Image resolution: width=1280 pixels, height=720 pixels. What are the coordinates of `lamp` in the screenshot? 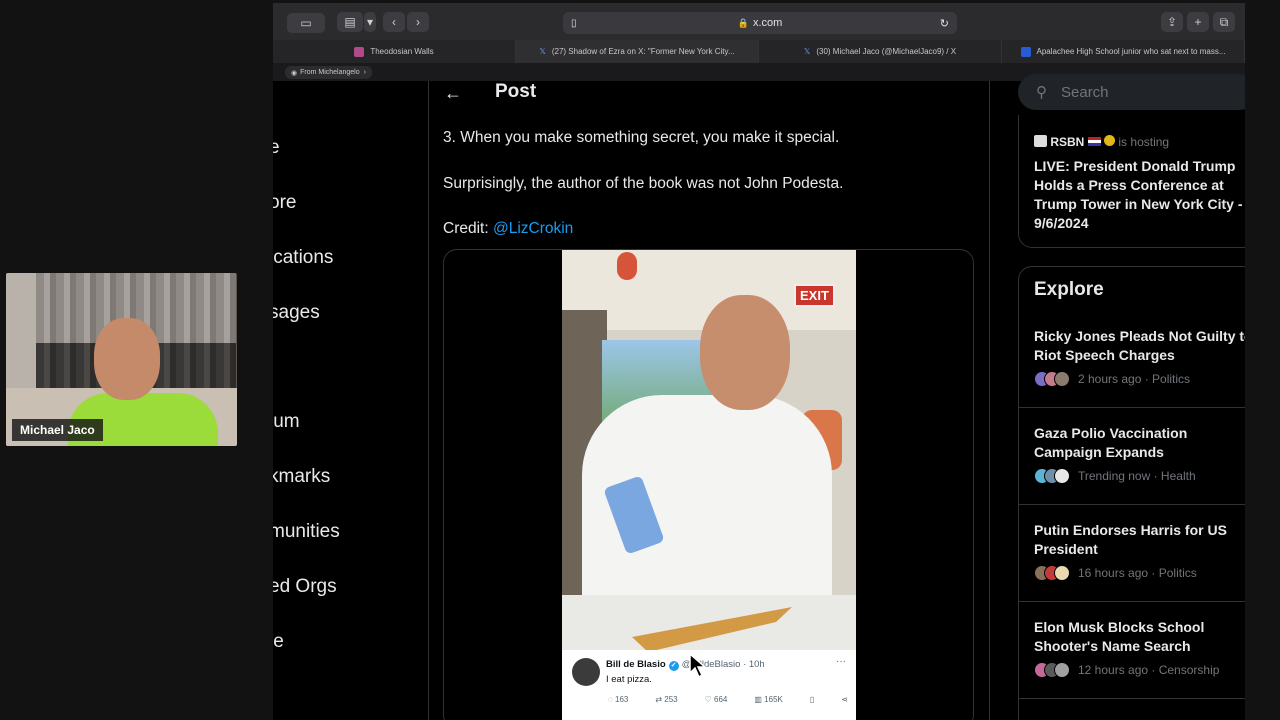 It's located at (627, 266).